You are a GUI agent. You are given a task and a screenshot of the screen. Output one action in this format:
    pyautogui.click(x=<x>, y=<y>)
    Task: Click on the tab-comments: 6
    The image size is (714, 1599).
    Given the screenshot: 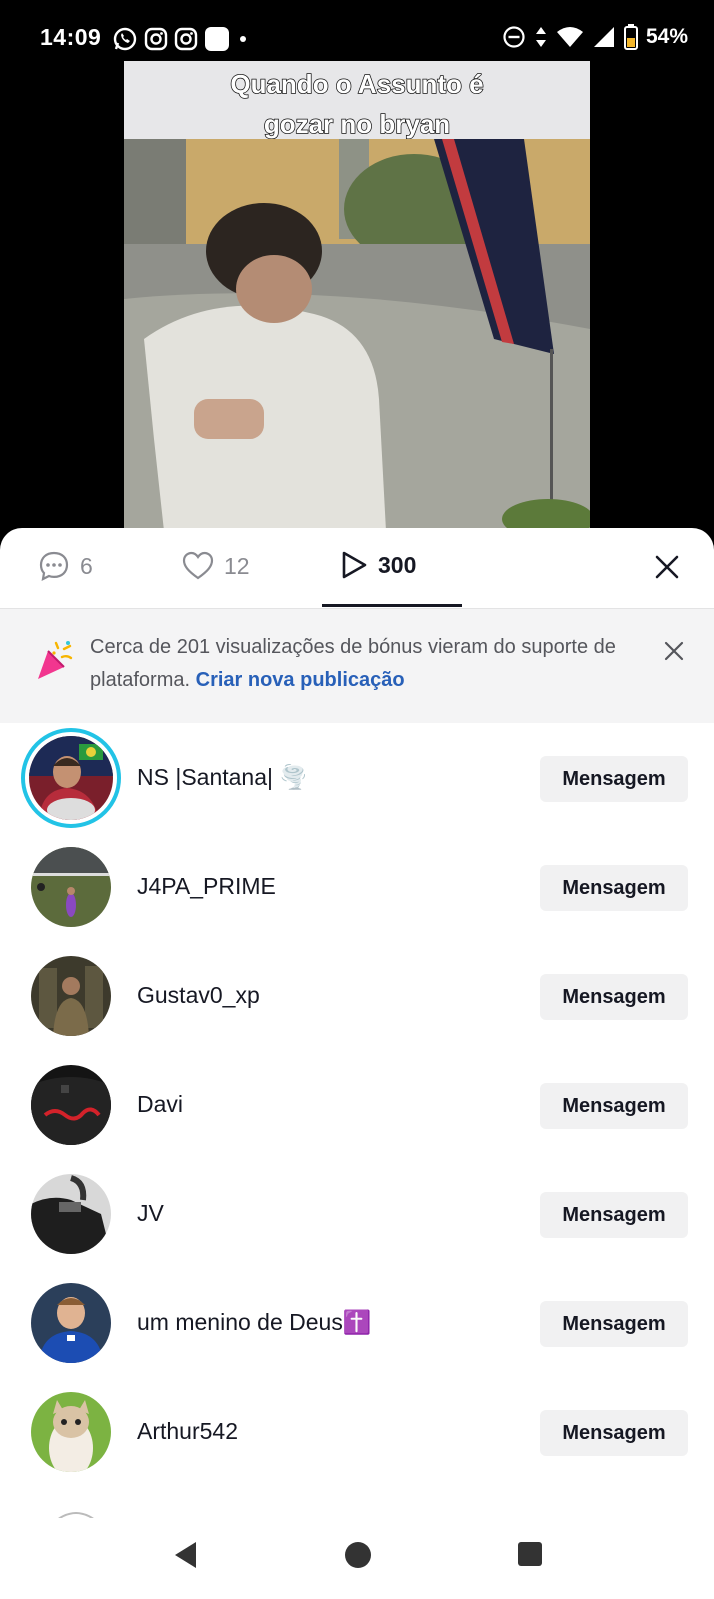 What is the action you would take?
    pyautogui.click(x=65, y=566)
    